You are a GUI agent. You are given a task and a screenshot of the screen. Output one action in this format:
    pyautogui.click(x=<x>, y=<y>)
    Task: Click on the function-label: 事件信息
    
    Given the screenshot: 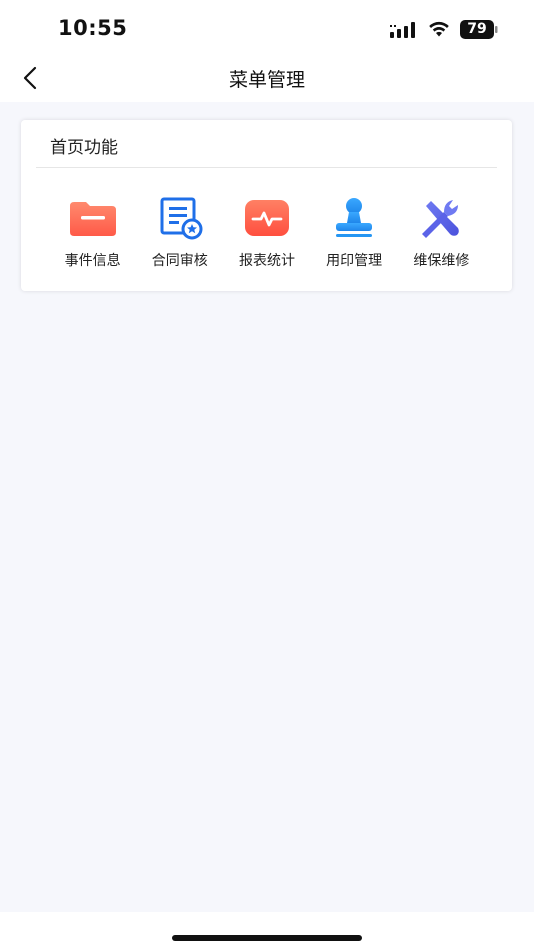 What is the action you would take?
    pyautogui.click(x=92, y=261)
    